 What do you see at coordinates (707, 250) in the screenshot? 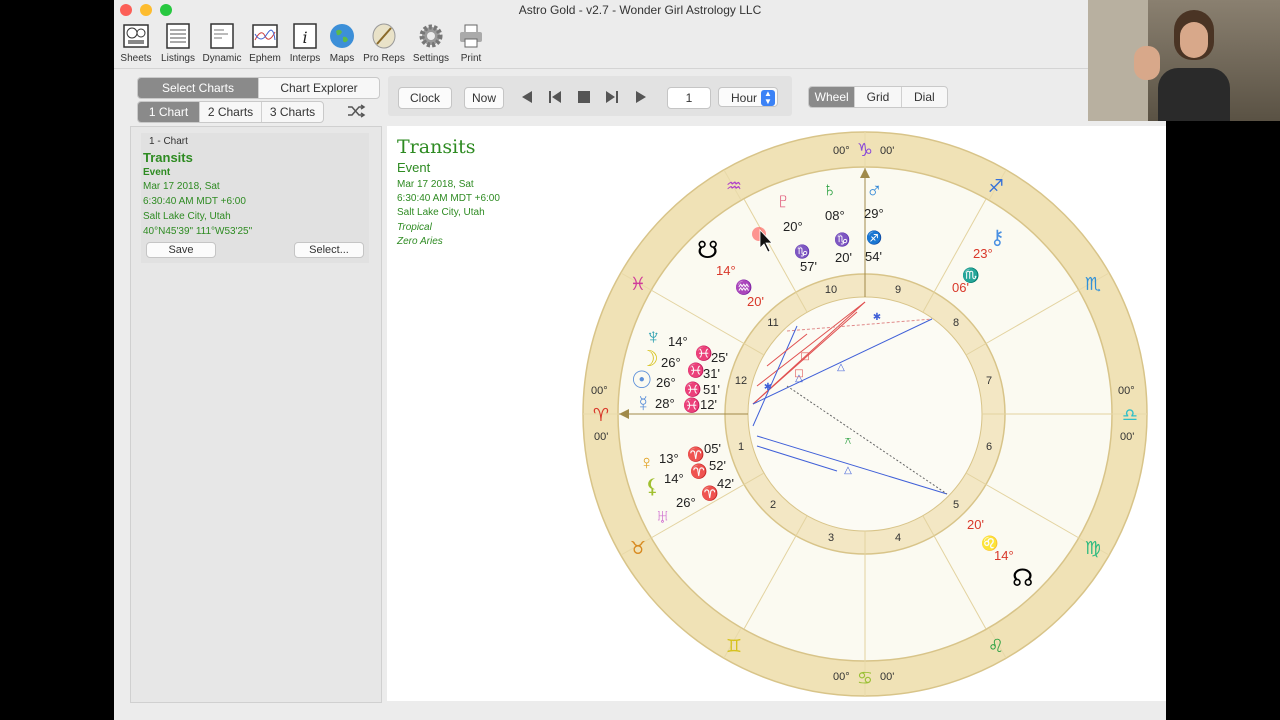
I see `south-node-icon: ☋` at bounding box center [707, 250].